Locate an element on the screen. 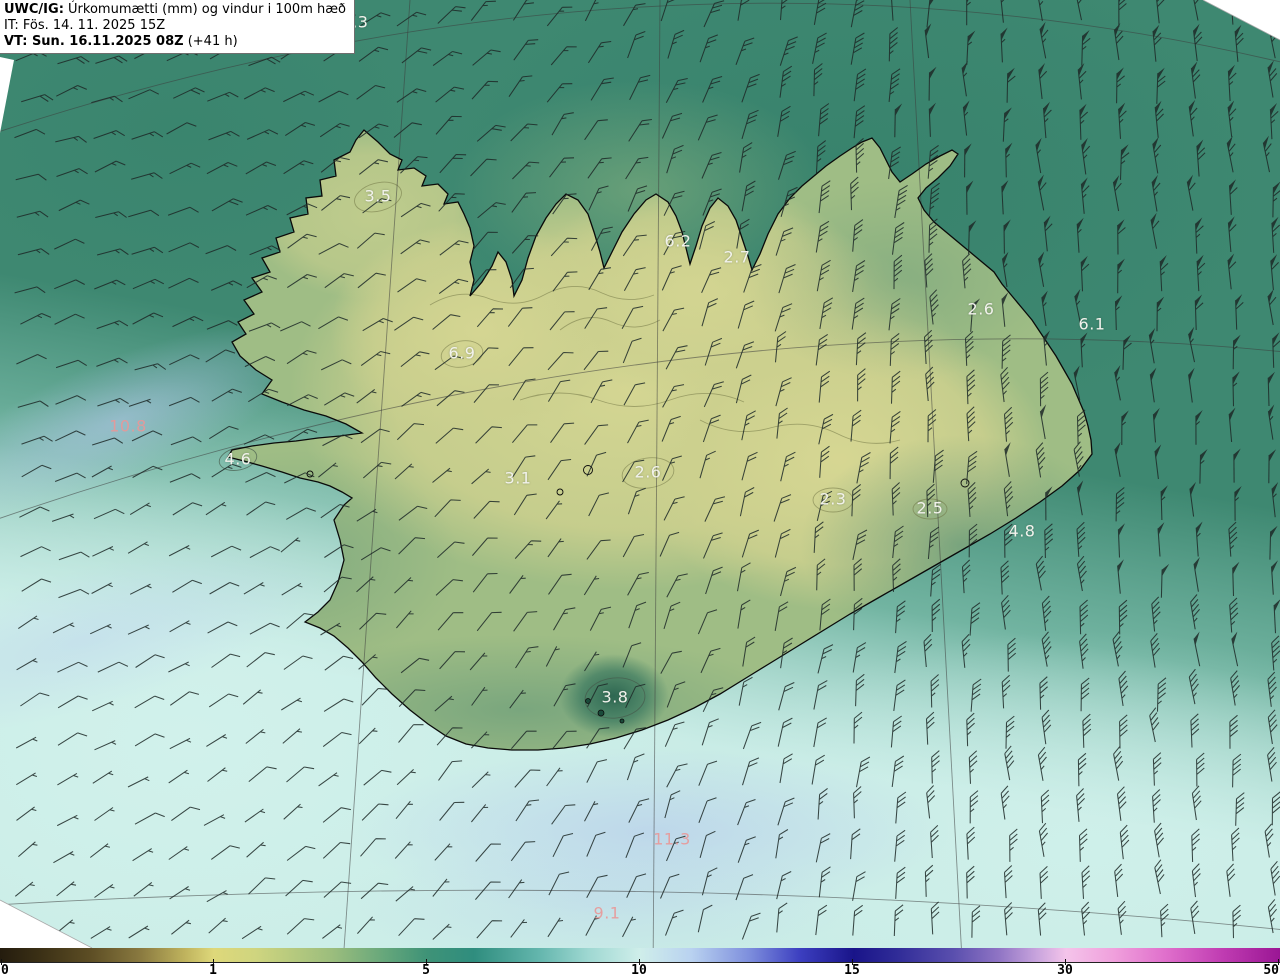  colorbar-tick-label: 15 is located at coordinates (852, 970).